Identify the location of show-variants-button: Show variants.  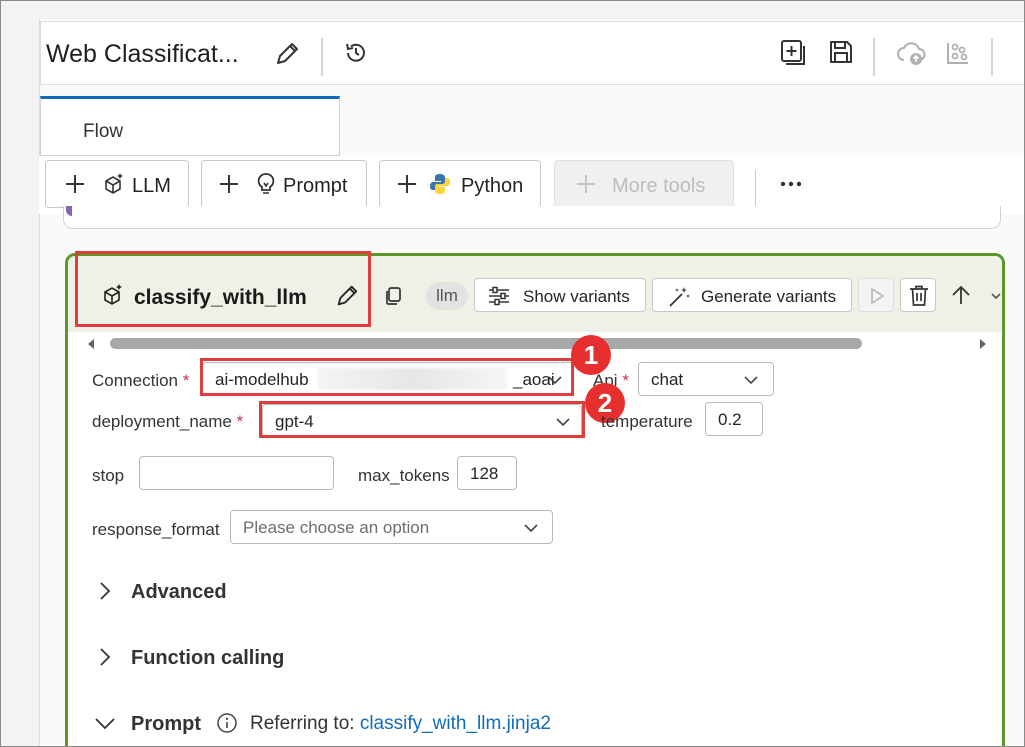
(560, 295).